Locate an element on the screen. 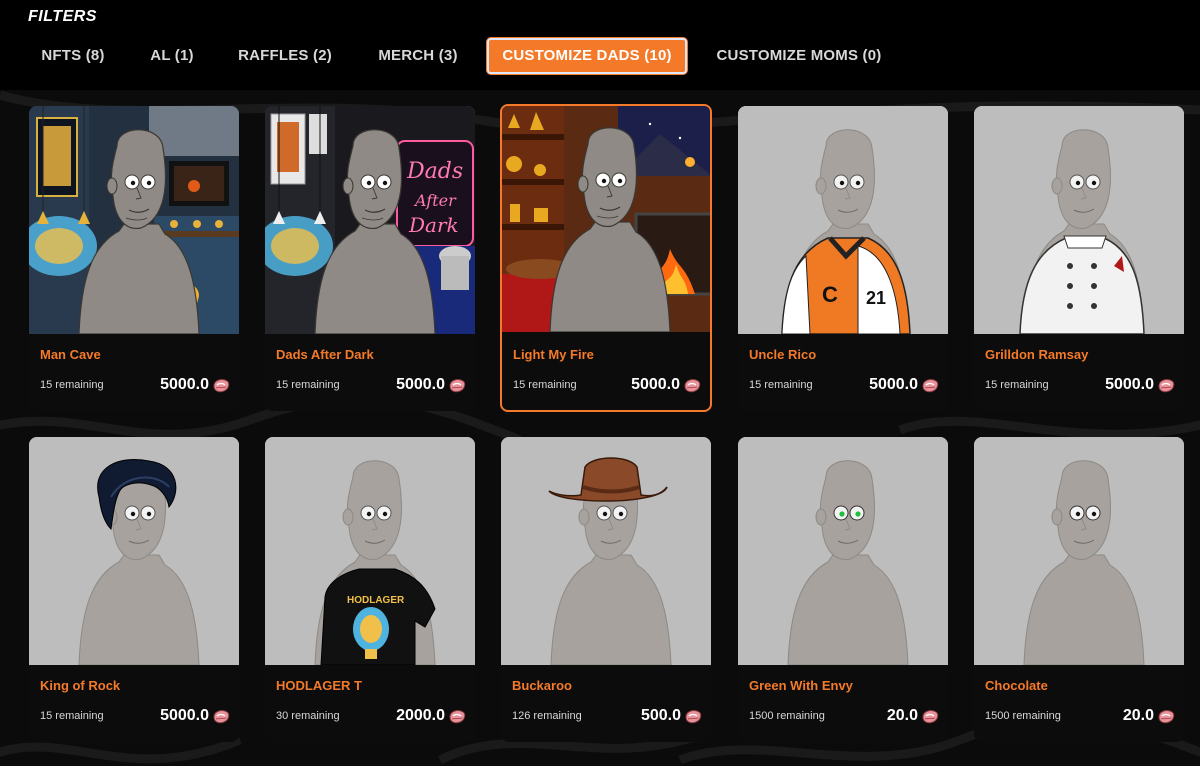 This screenshot has height=766, width=1200. tab-customize-moms: CUSTOMIZE MOMS (0) is located at coordinates (799, 56).